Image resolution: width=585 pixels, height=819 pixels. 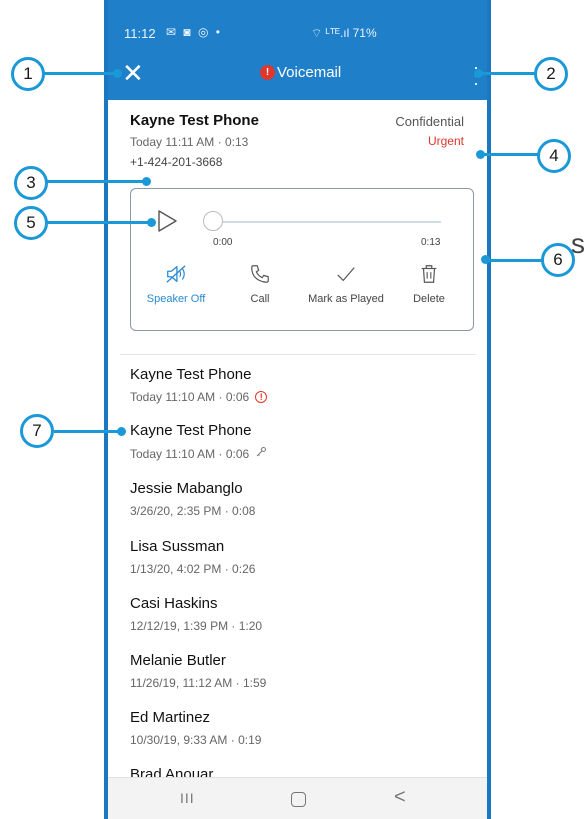 I want to click on back-icon: <, so click(x=400, y=797).